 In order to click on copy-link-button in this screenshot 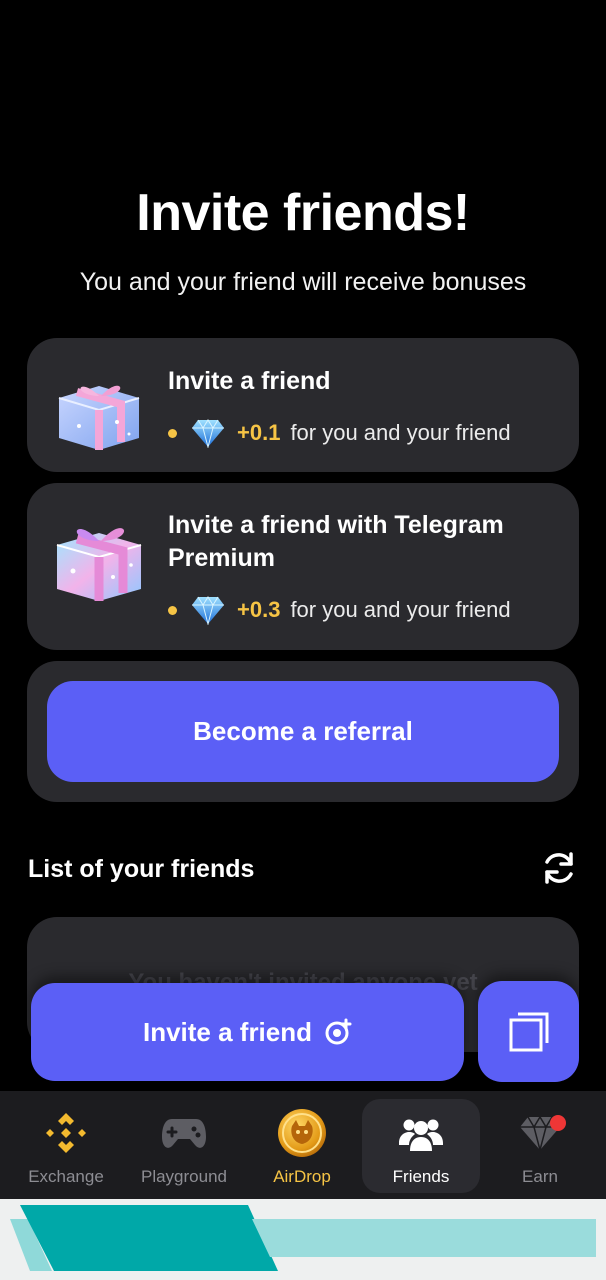, I will do `click(528, 1031)`.